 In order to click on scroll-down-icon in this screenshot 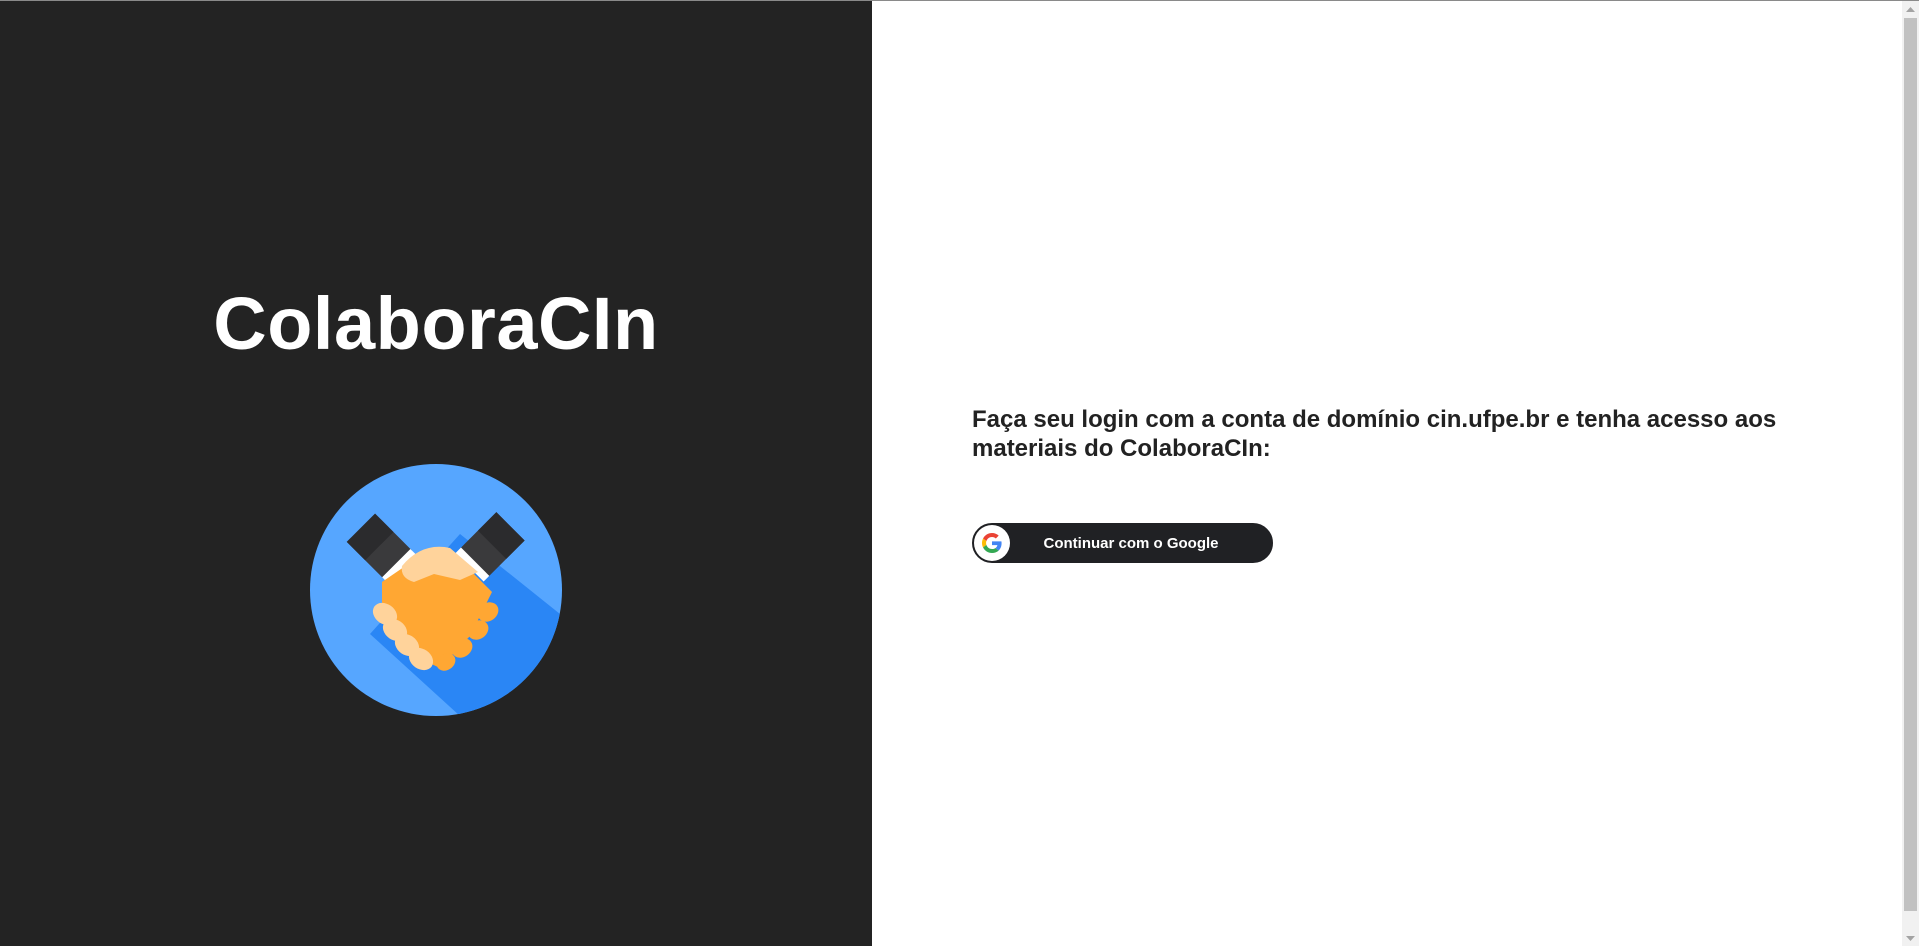, I will do `click(1910, 937)`.